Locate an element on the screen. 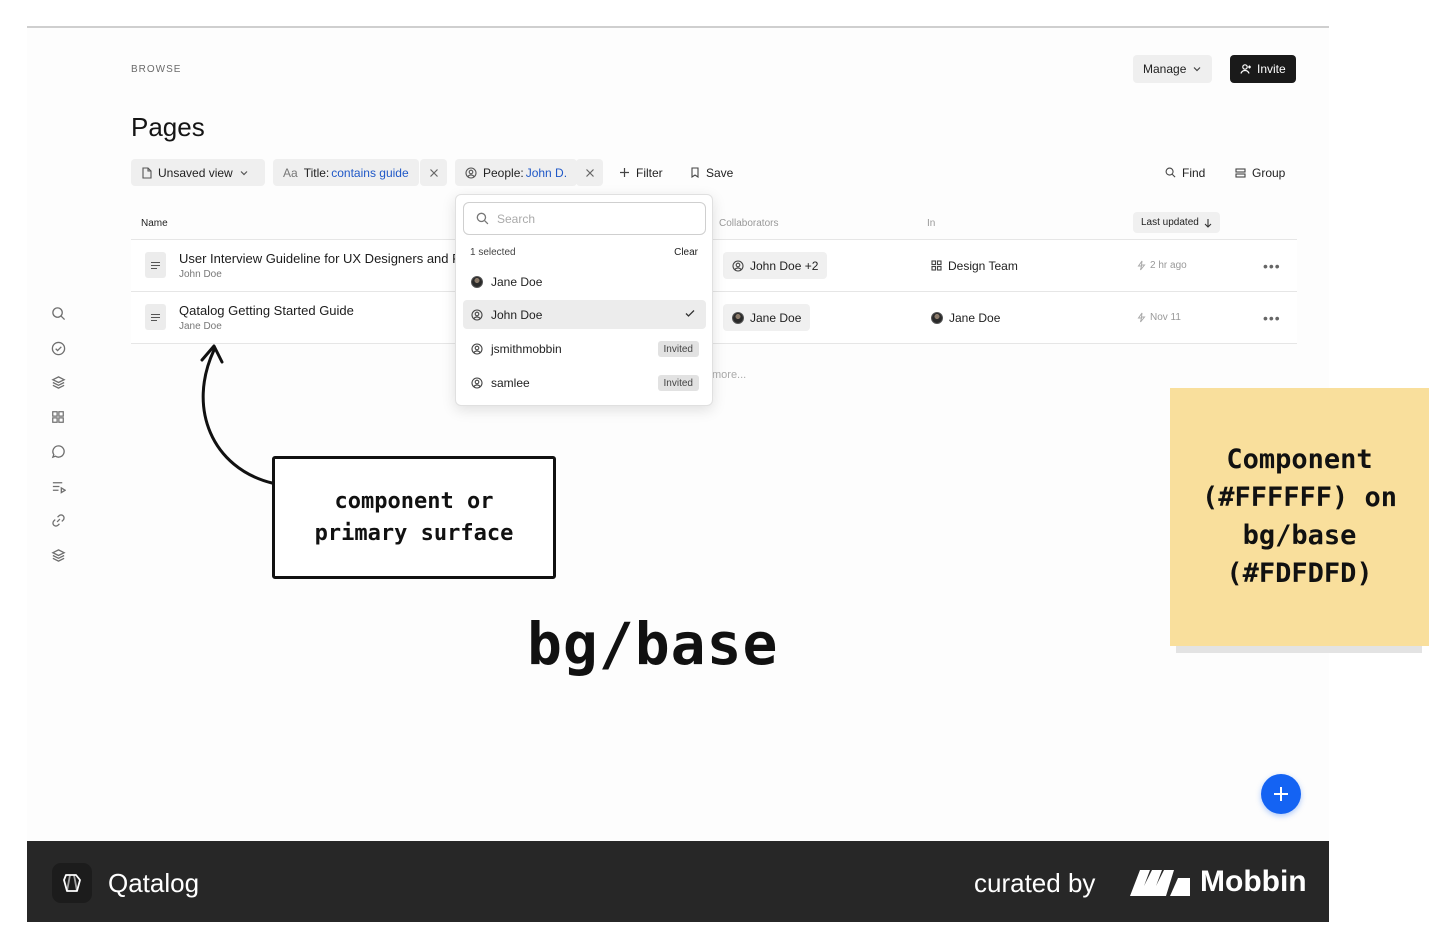  selected-count: 1 selected is located at coordinates (493, 252).